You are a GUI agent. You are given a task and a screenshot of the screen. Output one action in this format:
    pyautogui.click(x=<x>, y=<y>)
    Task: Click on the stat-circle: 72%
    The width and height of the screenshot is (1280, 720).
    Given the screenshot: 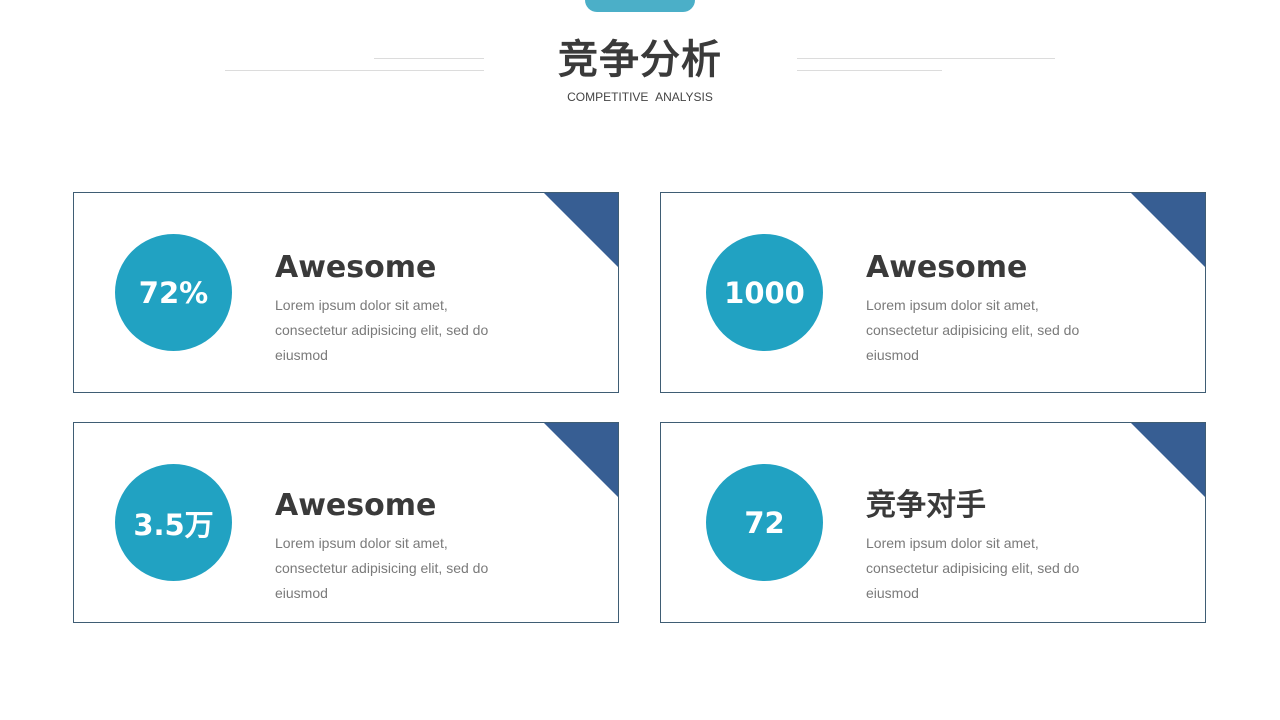 What is the action you would take?
    pyautogui.click(x=173, y=292)
    